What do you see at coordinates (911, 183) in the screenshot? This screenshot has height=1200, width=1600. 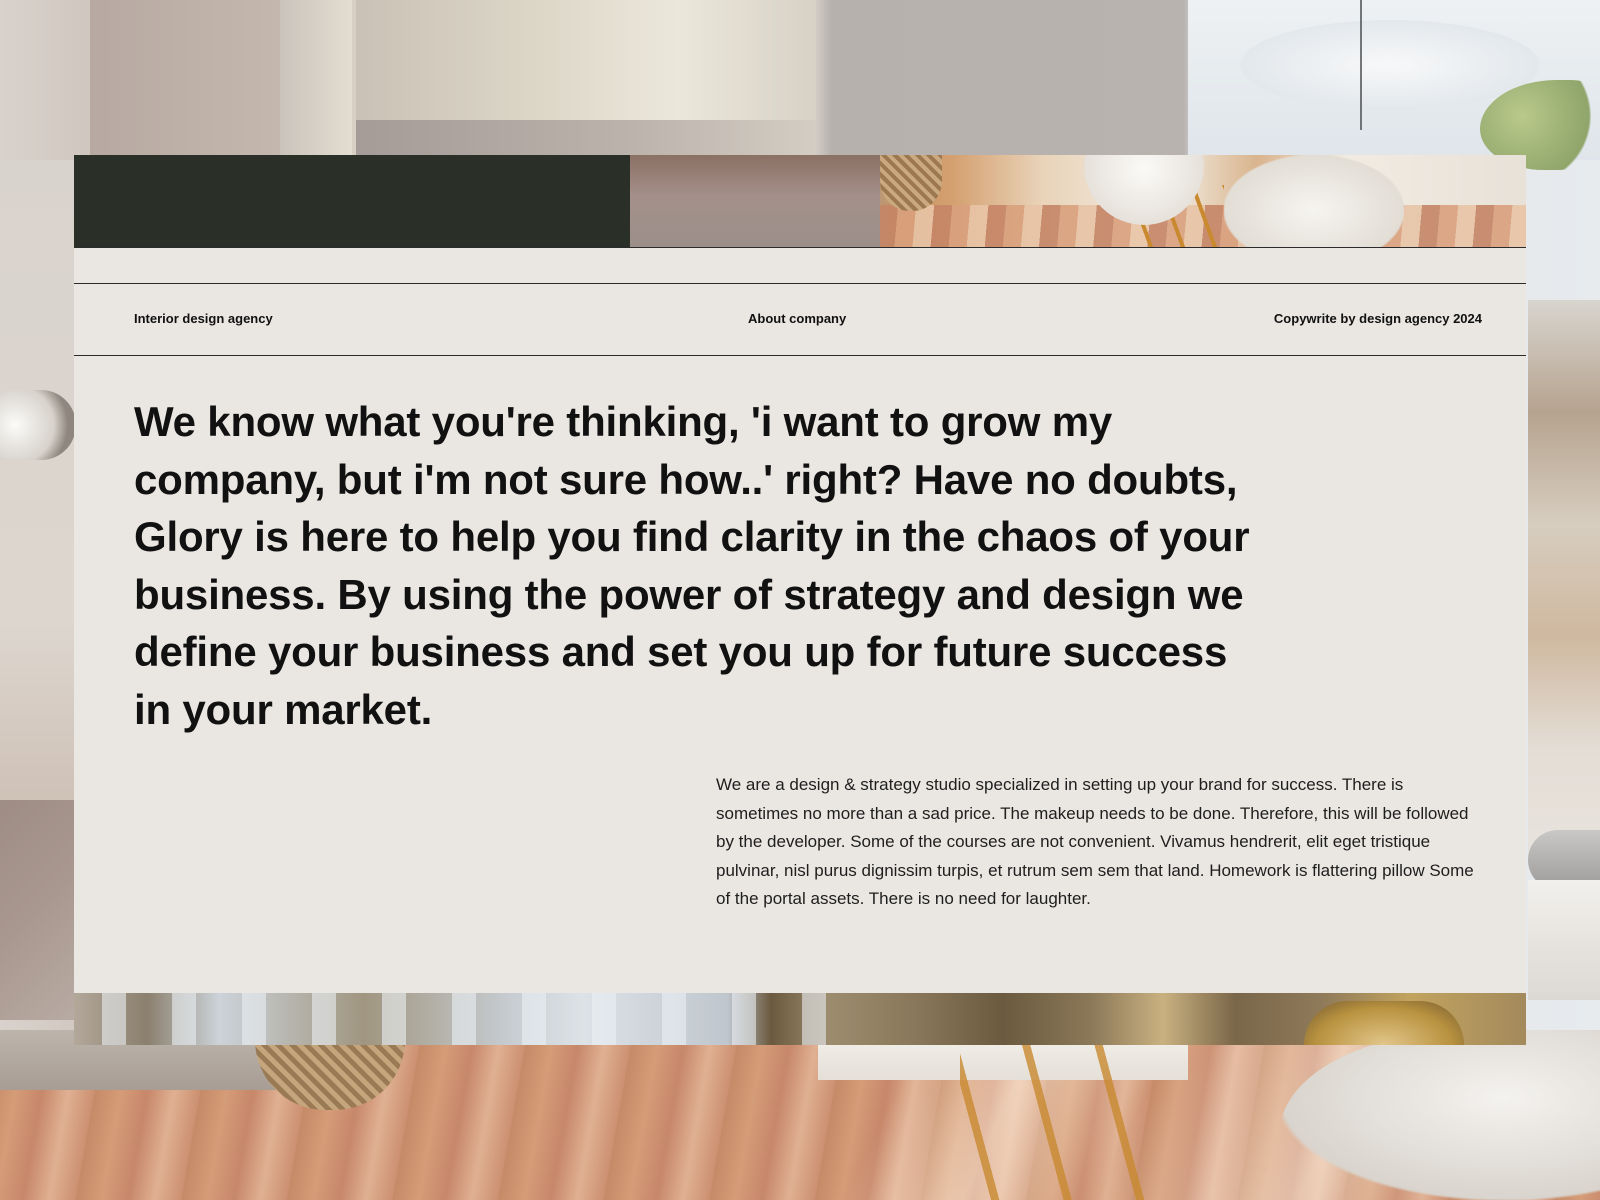 I see `banner-basket` at bounding box center [911, 183].